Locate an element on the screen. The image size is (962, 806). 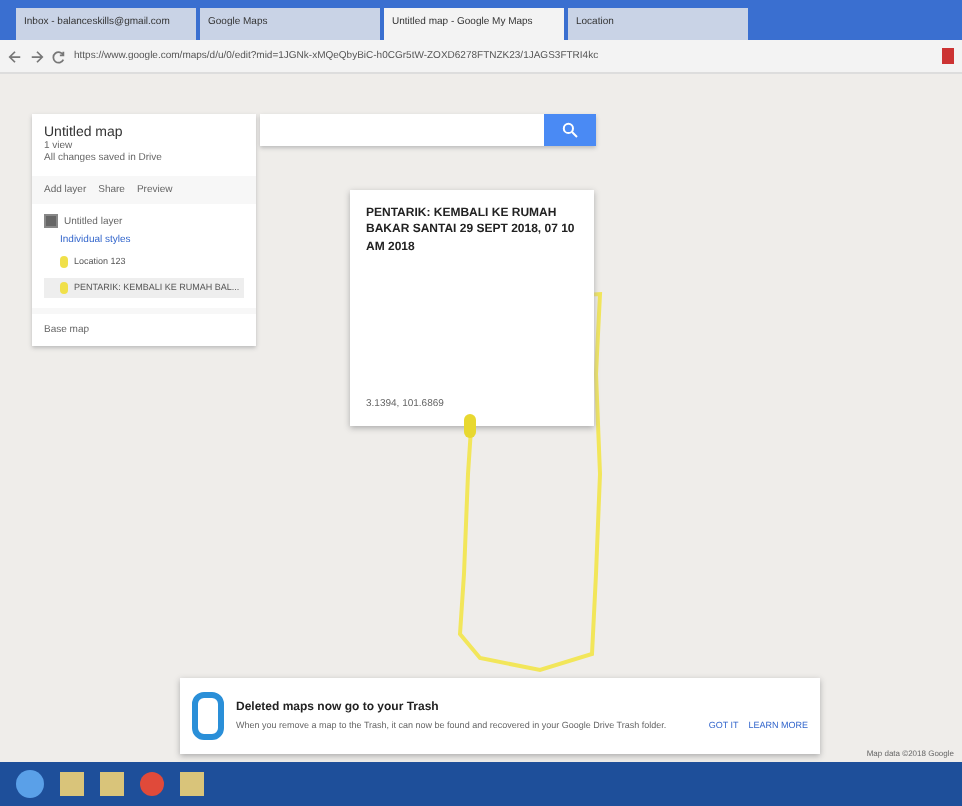
start-icon is located at coordinates (30, 784).